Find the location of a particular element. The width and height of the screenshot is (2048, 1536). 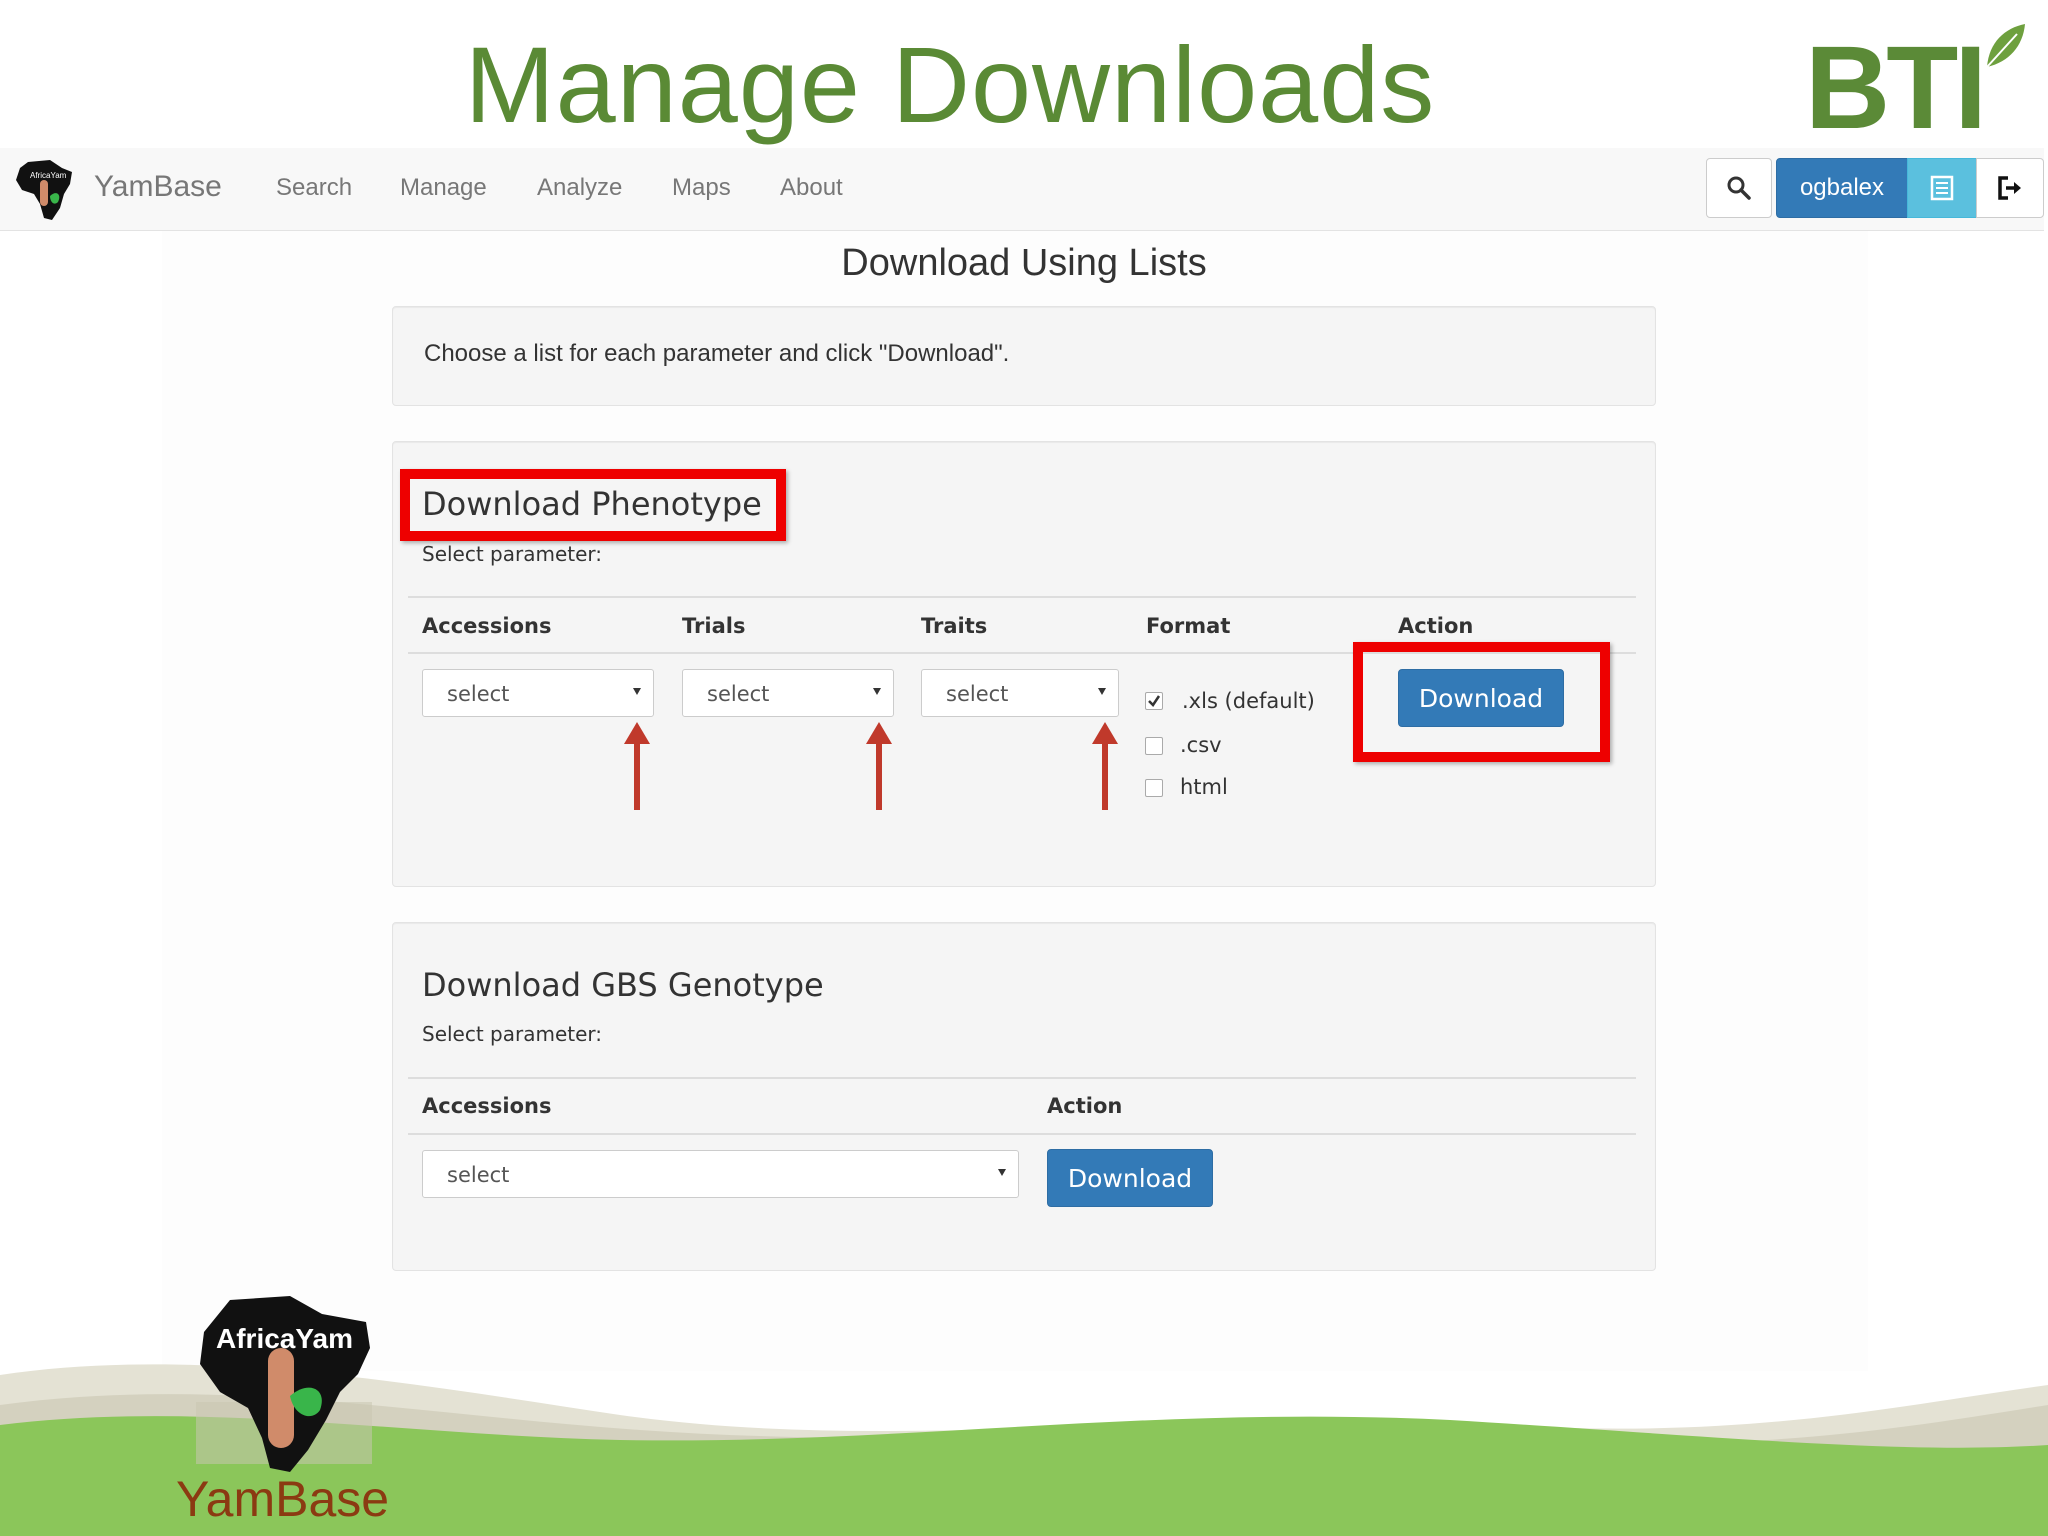

col-trials: Trials is located at coordinates (714, 626).